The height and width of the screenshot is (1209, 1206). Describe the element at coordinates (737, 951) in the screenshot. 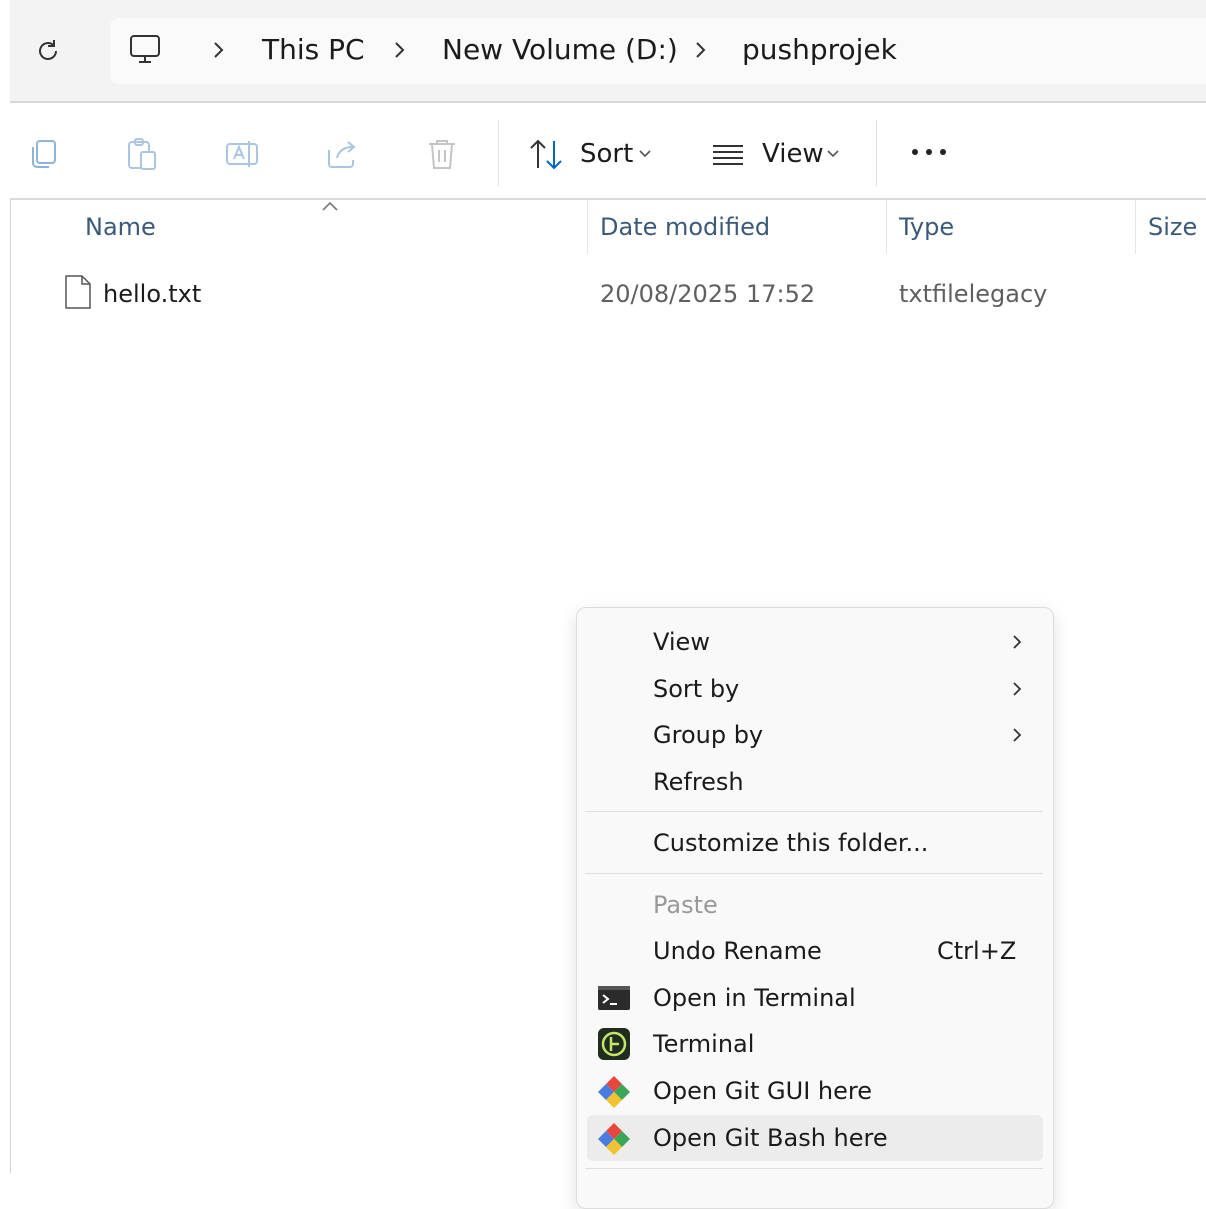

I see `menu-item-label: Undo Rename` at that location.